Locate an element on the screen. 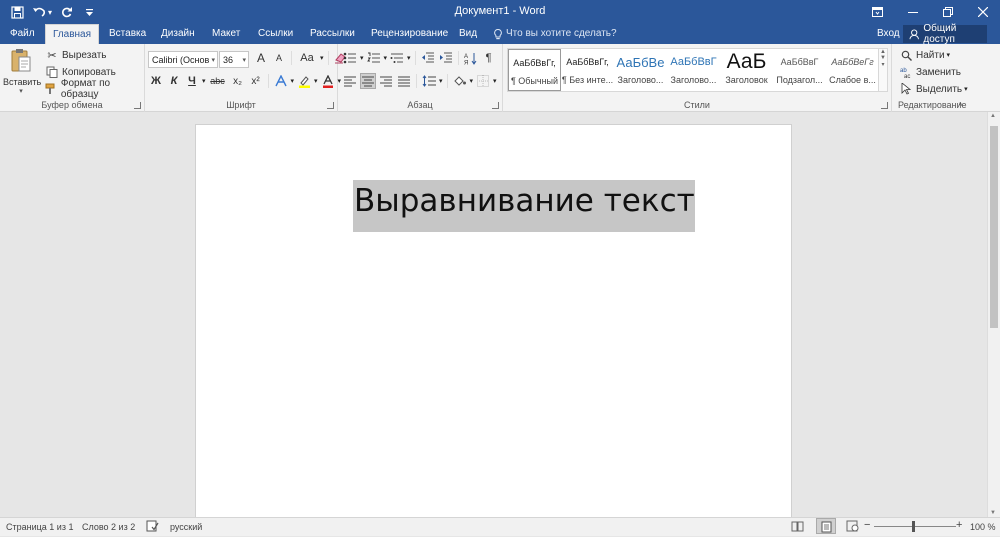 The height and width of the screenshot is (537, 1000). proofing-icon is located at coordinates (152, 527).